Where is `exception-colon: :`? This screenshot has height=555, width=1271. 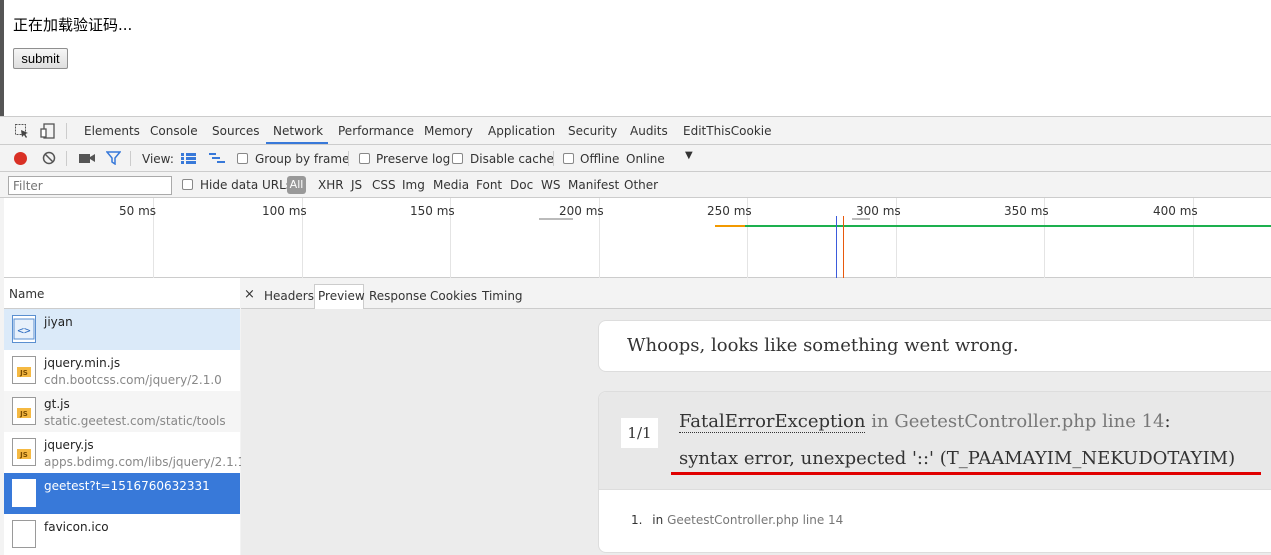
exception-colon: : is located at coordinates (1167, 421).